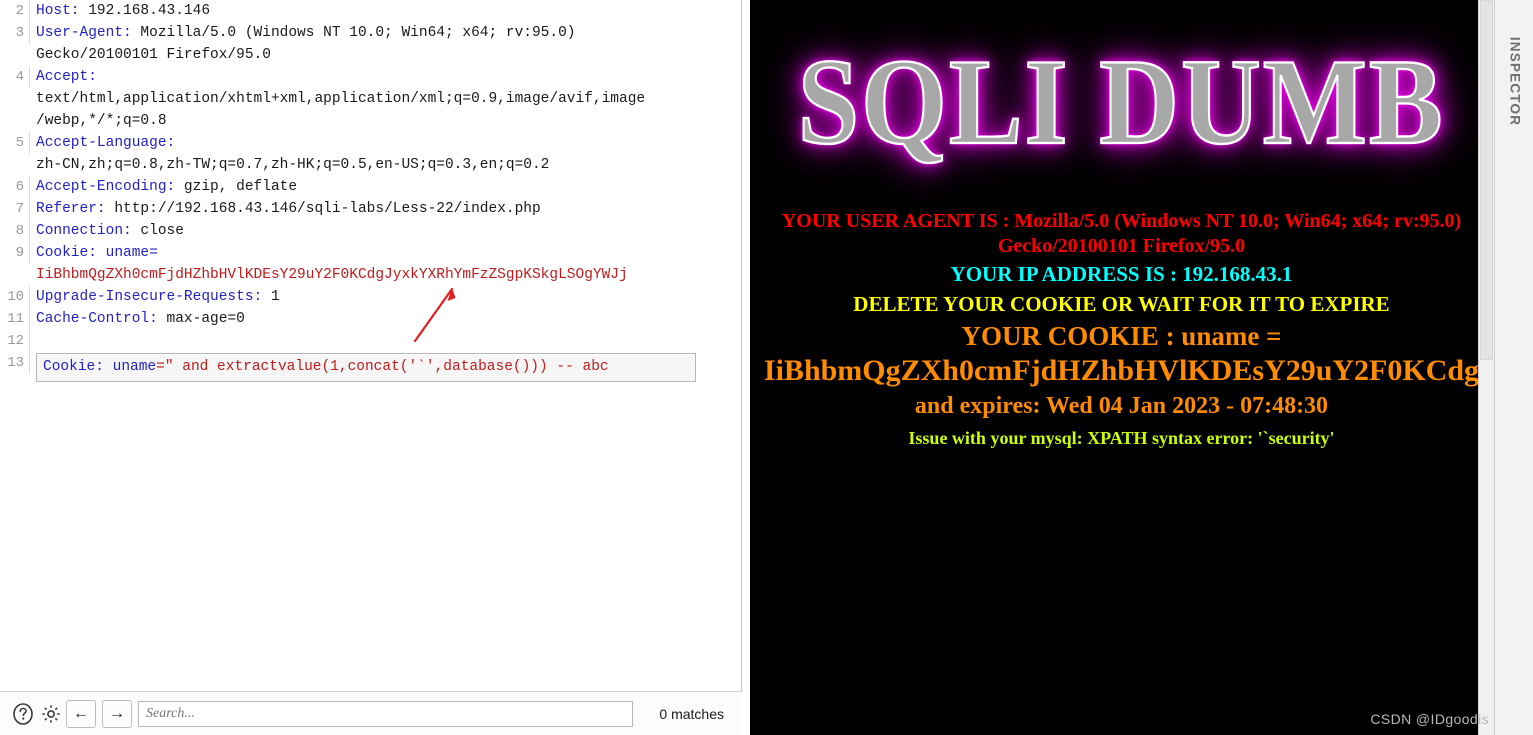 The image size is (1533, 735). What do you see at coordinates (385, 713) in the screenshot?
I see `search-input` at bounding box center [385, 713].